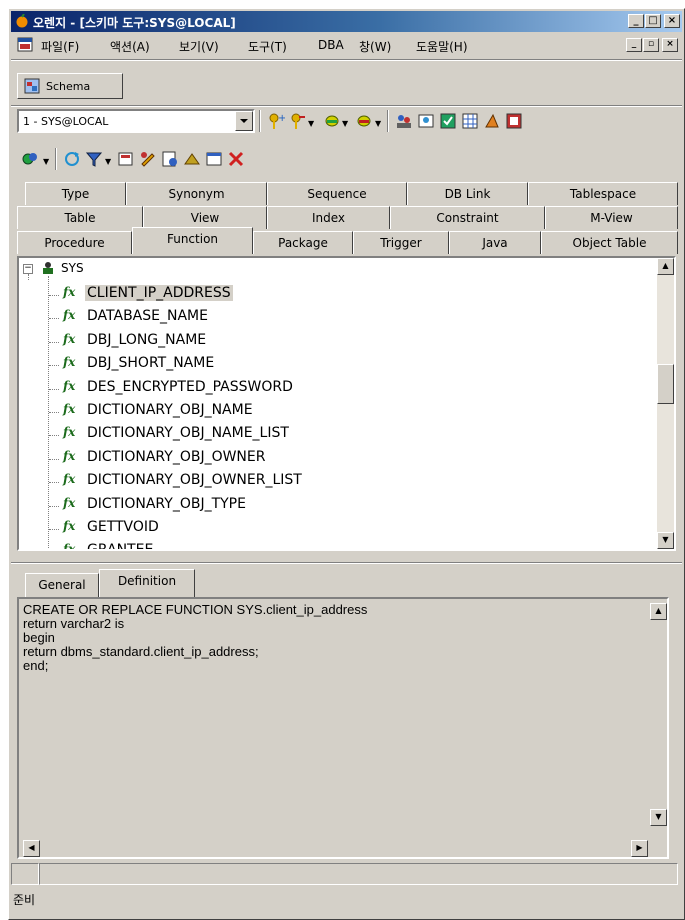  What do you see at coordinates (492, 121) in the screenshot?
I see `compile-icon` at bounding box center [492, 121].